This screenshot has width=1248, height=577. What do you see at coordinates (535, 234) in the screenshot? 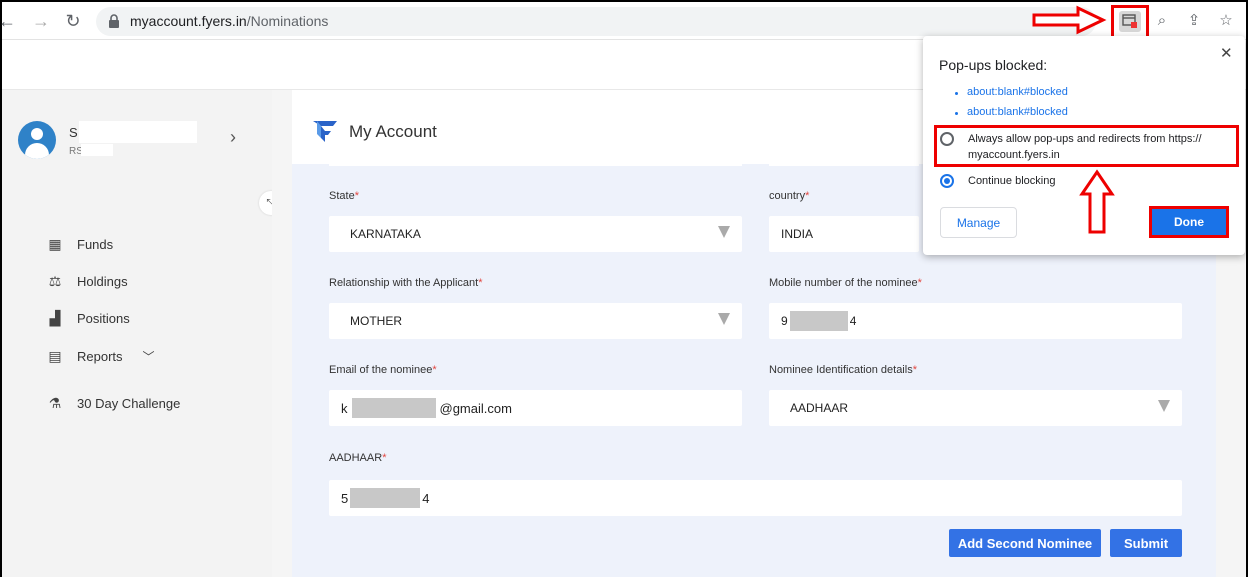
I see `state-select: KARNATAKA` at bounding box center [535, 234].